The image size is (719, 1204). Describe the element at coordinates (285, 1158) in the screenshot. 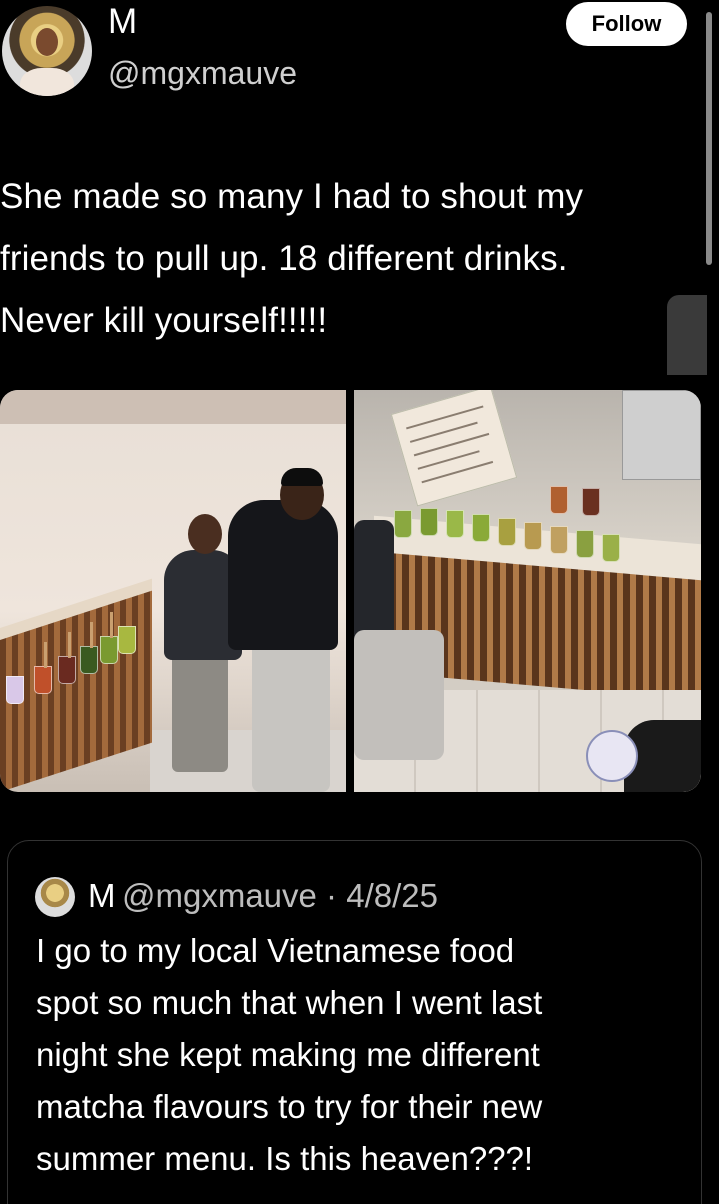

I see `quoted-text-line: summer menu. Is this heaven???!` at that location.